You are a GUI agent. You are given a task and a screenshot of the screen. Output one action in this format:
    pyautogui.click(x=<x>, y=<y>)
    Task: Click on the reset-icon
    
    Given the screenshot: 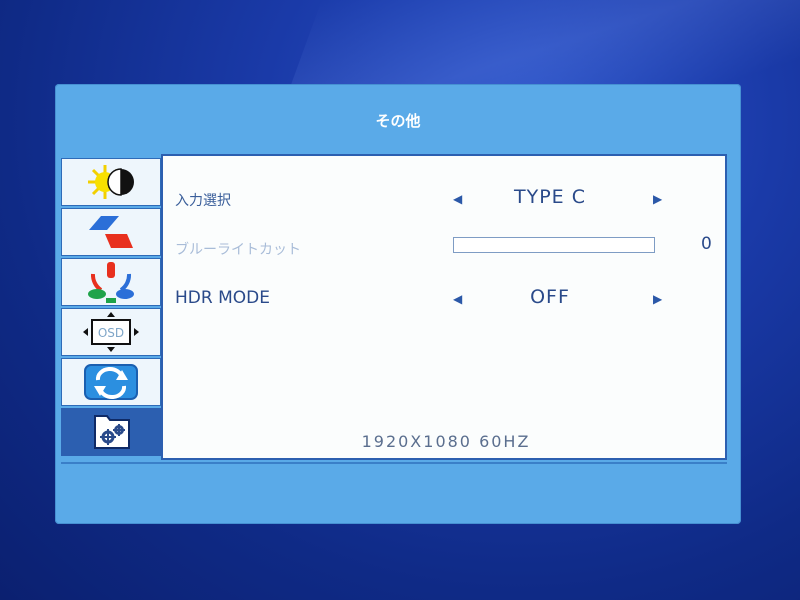 What is the action you would take?
    pyautogui.click(x=111, y=382)
    